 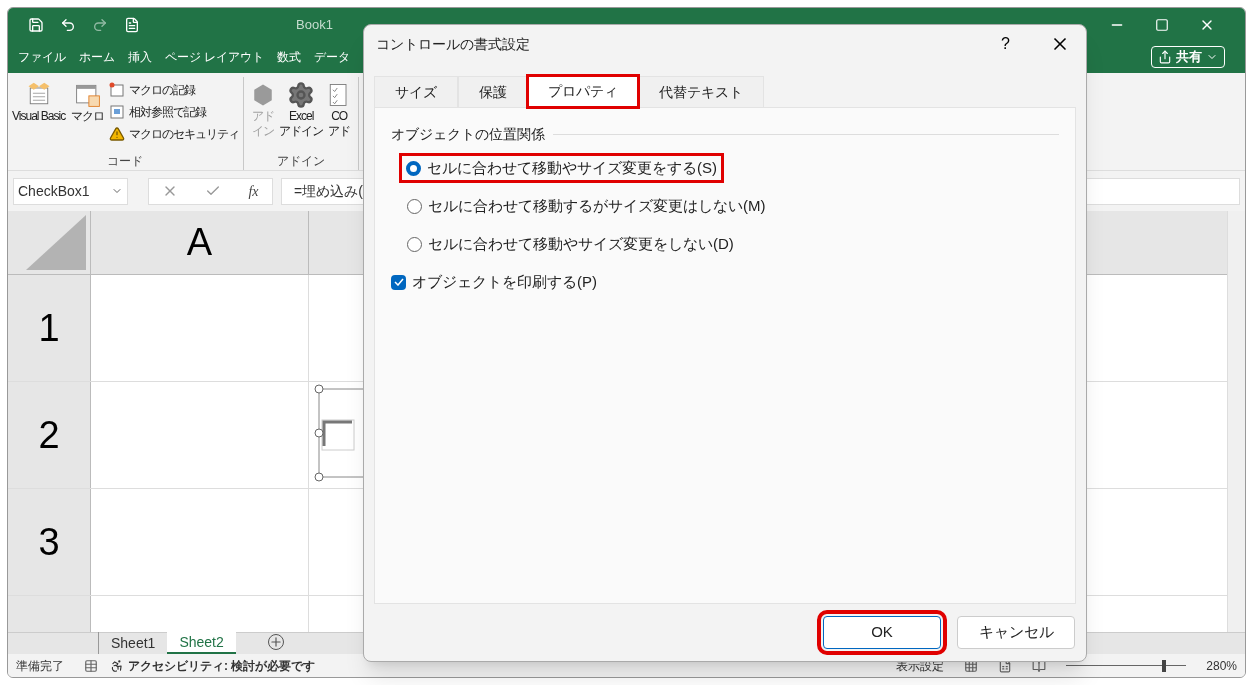 I want to click on window-title: Book1, so click(x=314, y=24).